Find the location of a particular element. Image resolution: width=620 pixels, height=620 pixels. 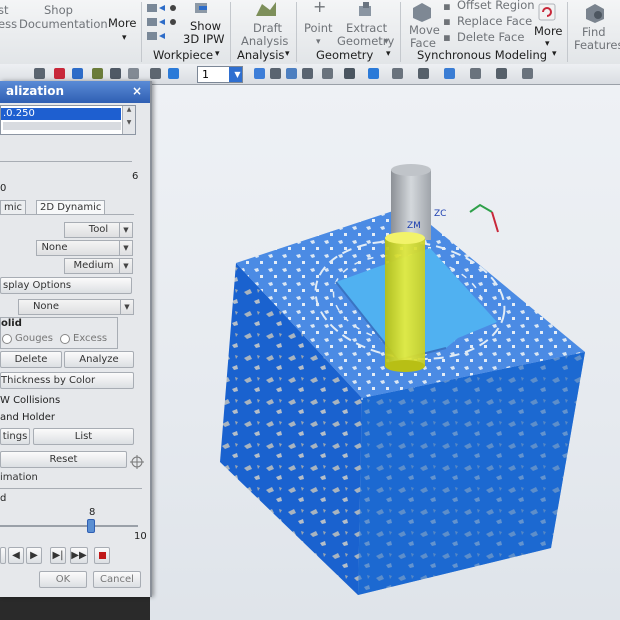

section-icon is located at coordinates (397, 73).